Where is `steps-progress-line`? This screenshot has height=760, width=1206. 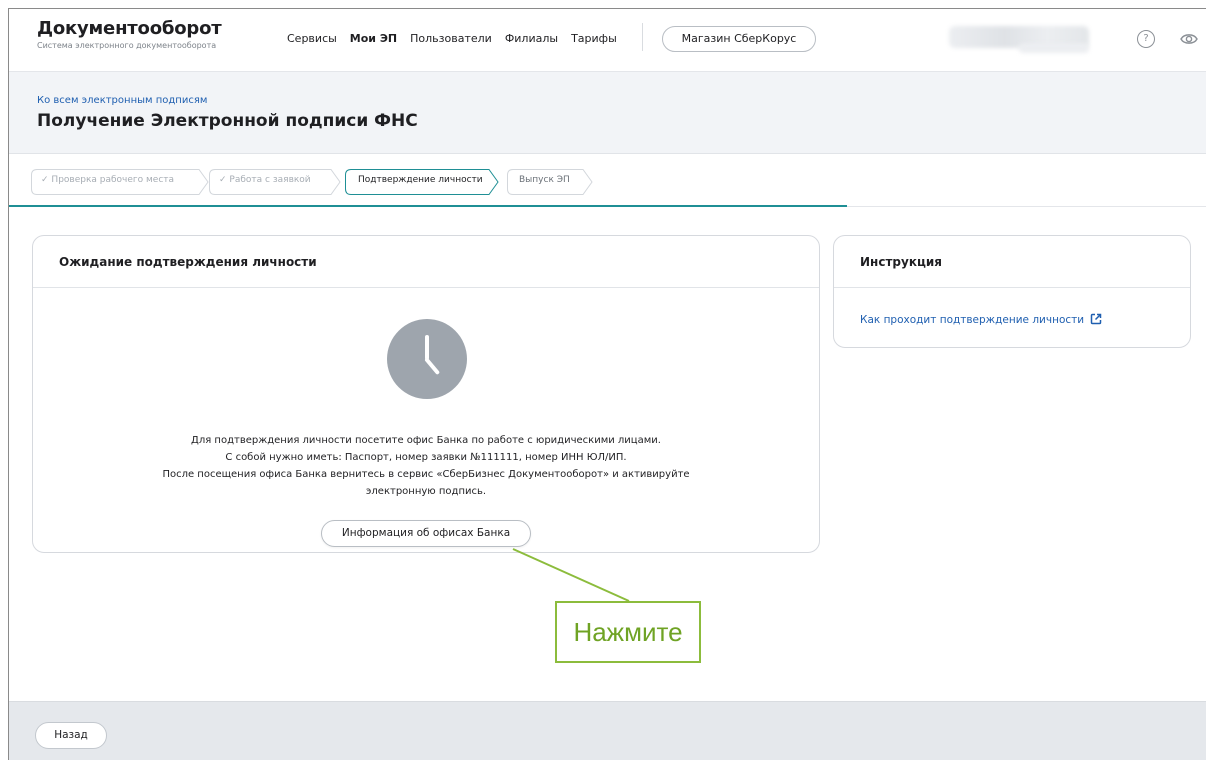 steps-progress-line is located at coordinates (428, 206).